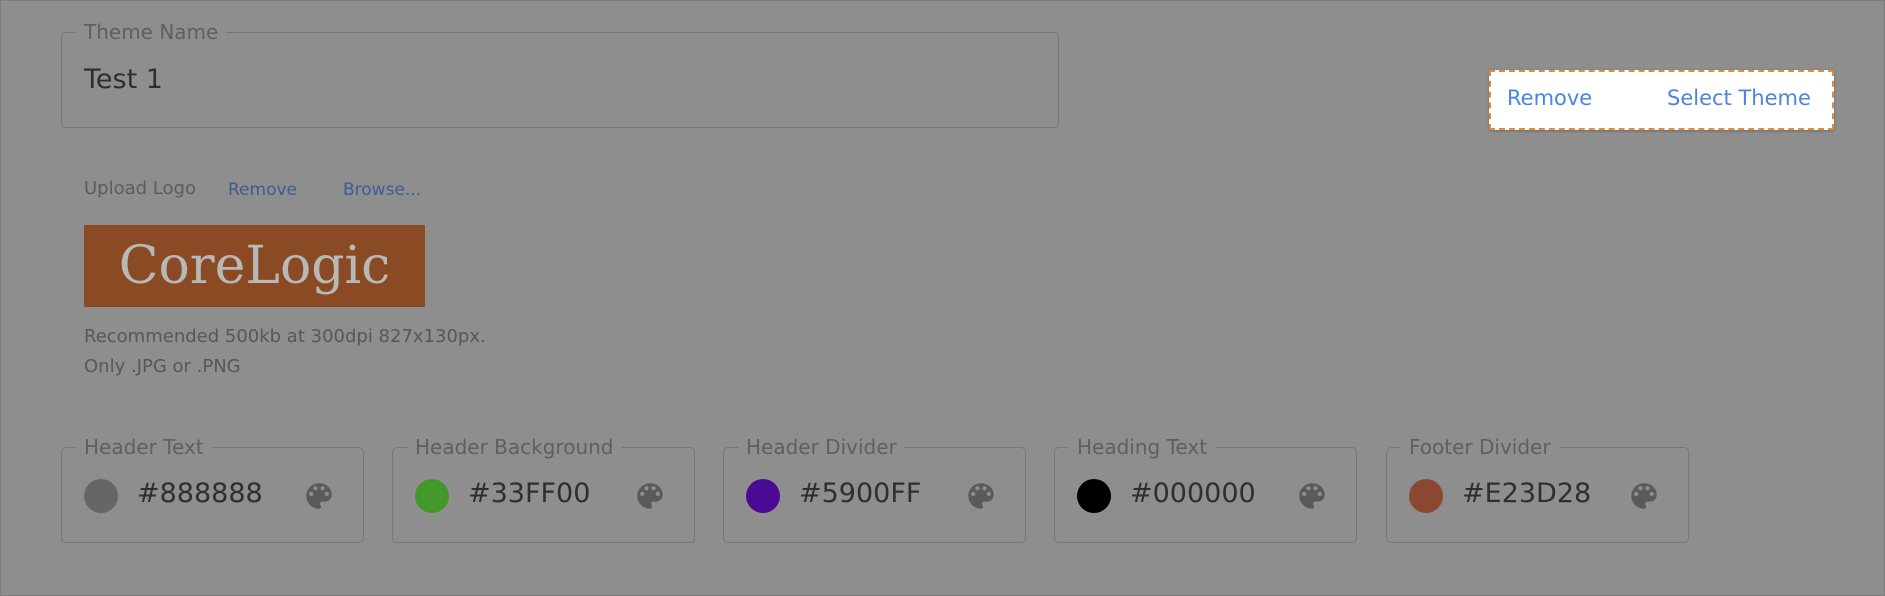  Describe the element at coordinates (200, 493) in the screenshot. I see `color-hex-value: #888888` at that location.